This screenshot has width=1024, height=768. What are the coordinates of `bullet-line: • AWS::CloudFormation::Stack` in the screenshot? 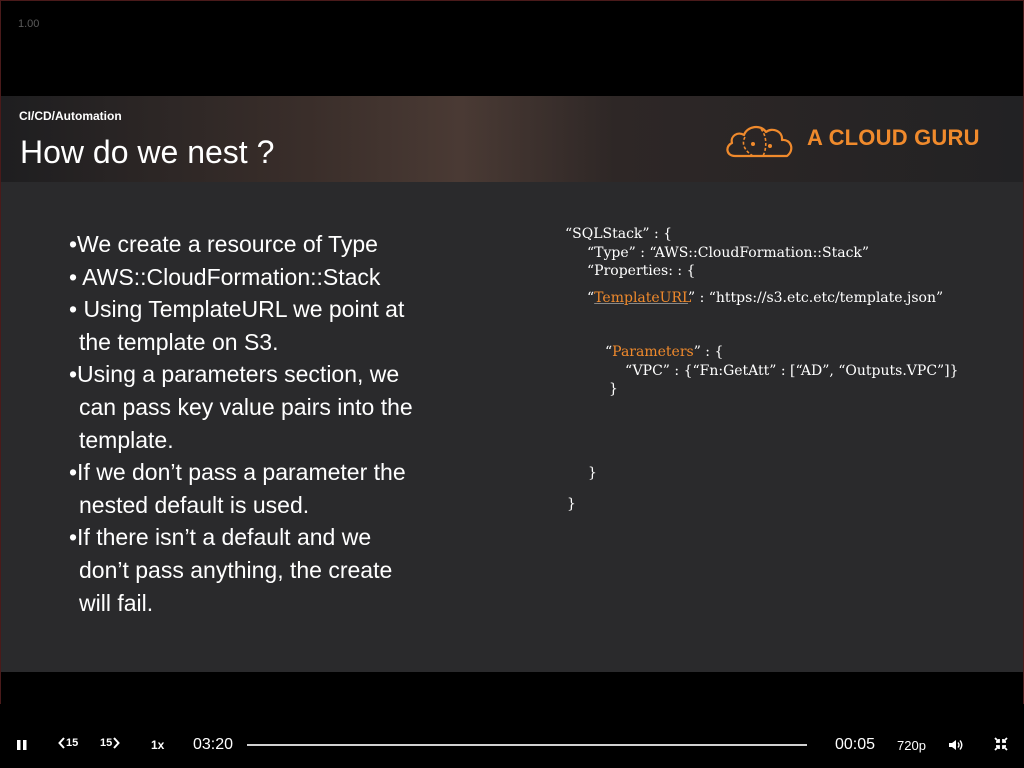 It's located at (225, 276).